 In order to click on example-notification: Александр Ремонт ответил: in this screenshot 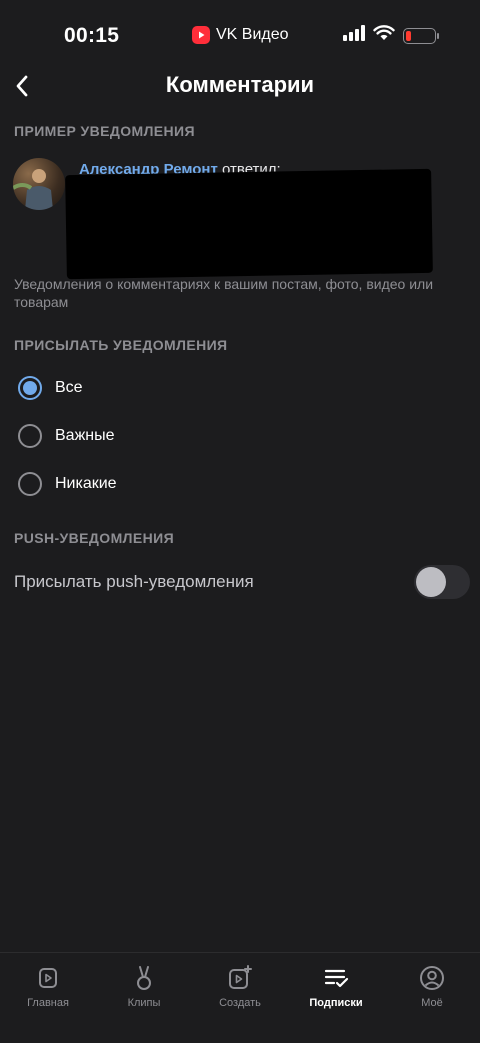, I will do `click(240, 216)`.